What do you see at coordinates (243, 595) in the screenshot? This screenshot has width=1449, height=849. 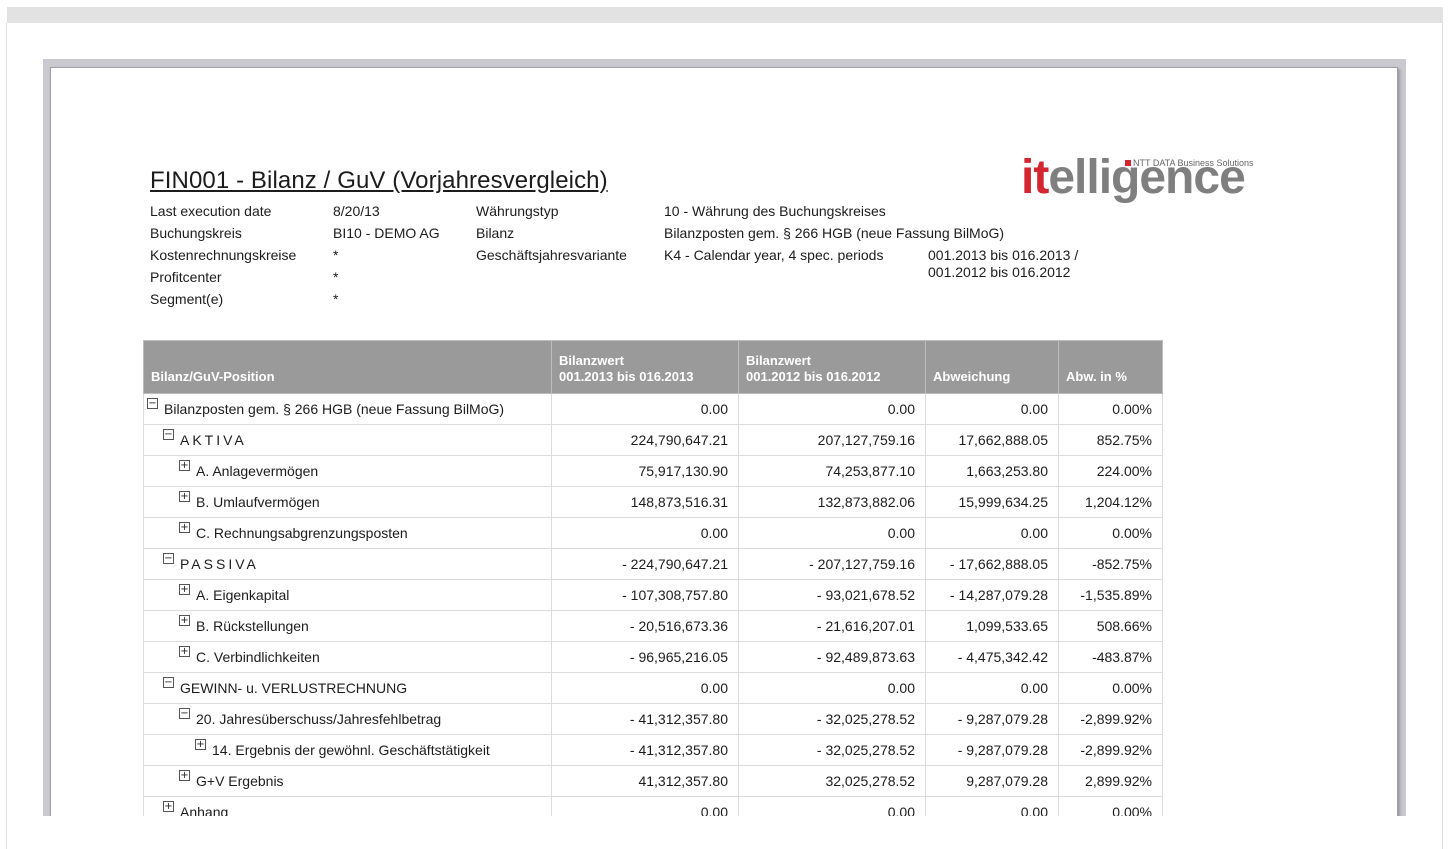 I see `row-label: A. Eigenkapital` at bounding box center [243, 595].